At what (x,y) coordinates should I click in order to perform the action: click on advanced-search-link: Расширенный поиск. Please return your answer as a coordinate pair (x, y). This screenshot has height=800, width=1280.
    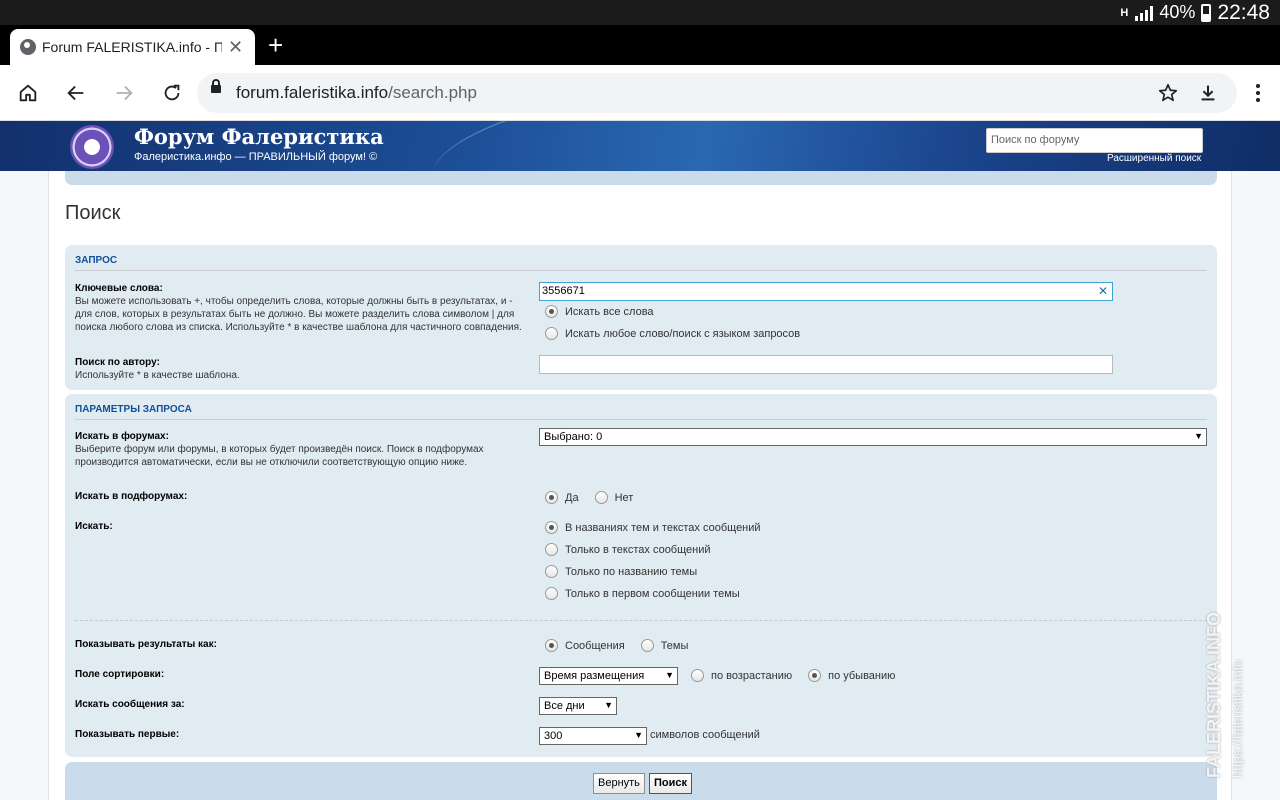
    Looking at the image, I should click on (1154, 158).